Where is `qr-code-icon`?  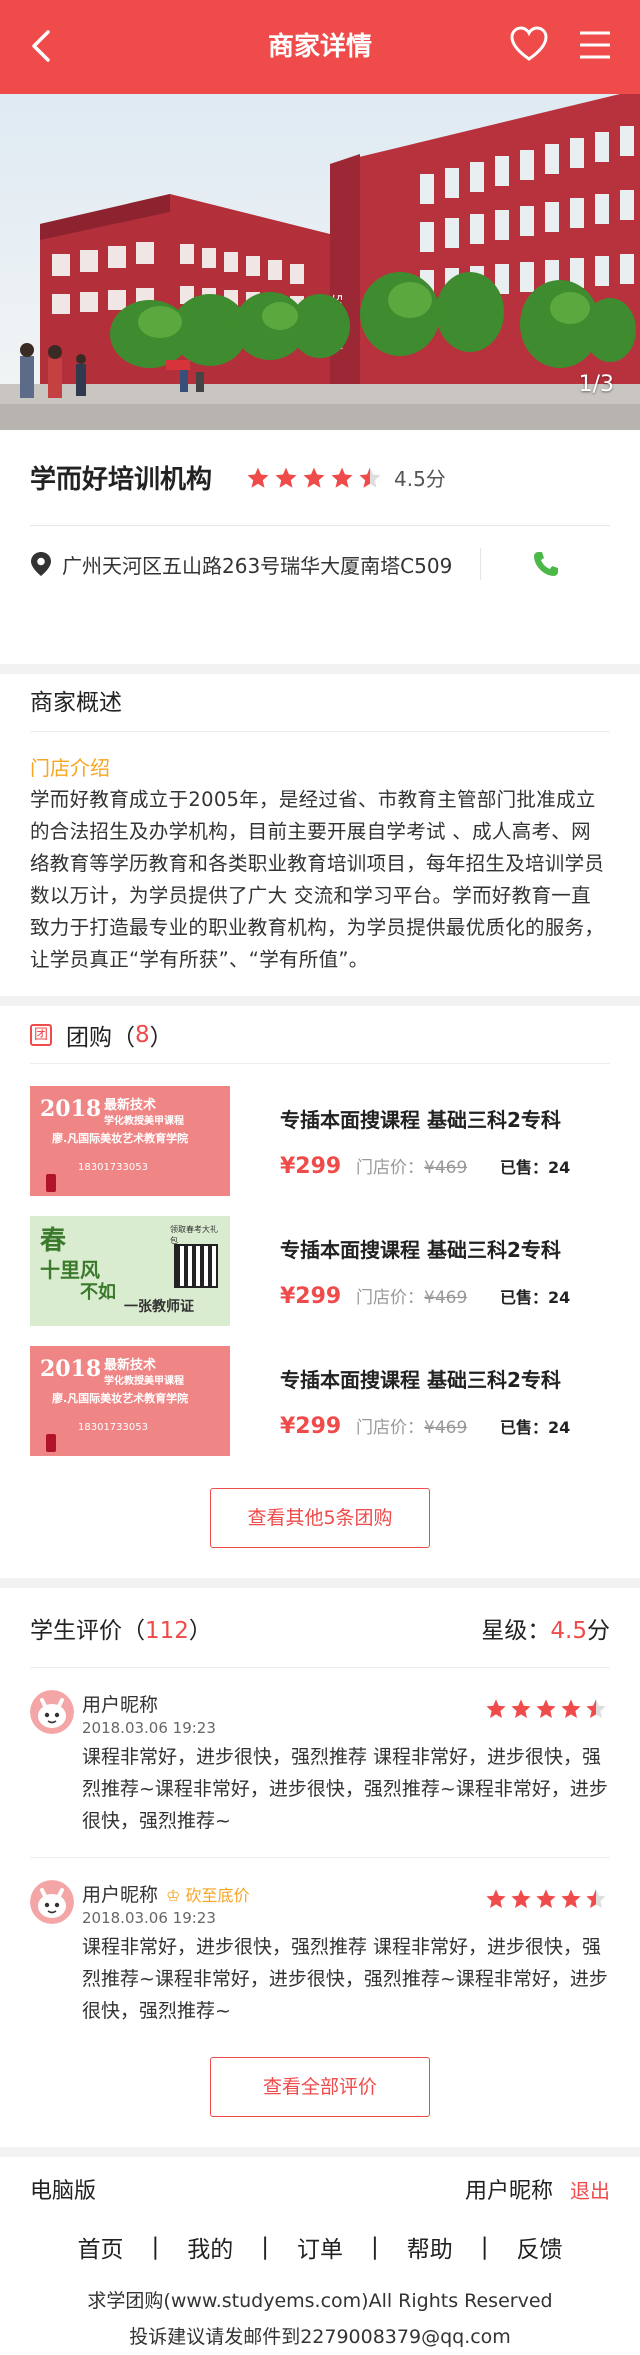
qr-code-icon is located at coordinates (196, 1266).